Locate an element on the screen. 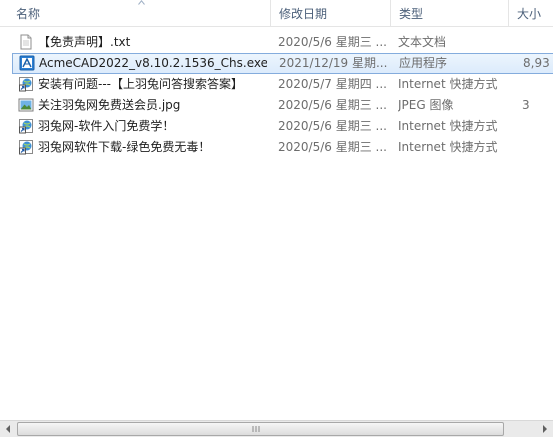  file-name: 【免责声明】.txt is located at coordinates (84, 42).